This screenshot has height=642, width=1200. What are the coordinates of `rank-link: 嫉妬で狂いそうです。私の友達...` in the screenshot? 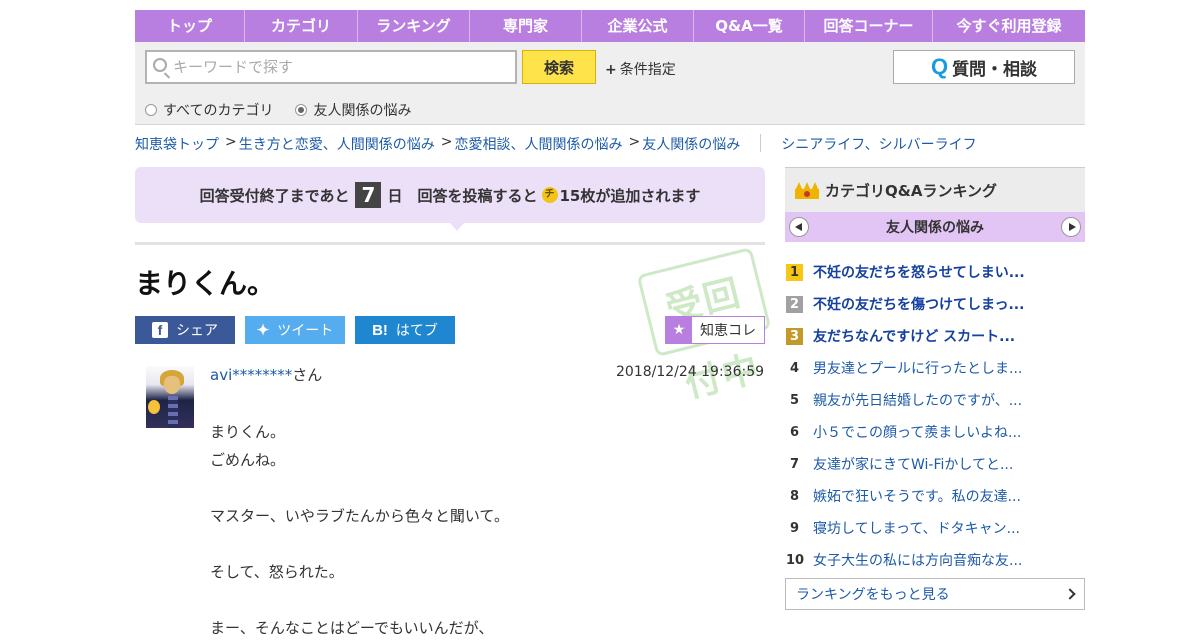 It's located at (917, 496).